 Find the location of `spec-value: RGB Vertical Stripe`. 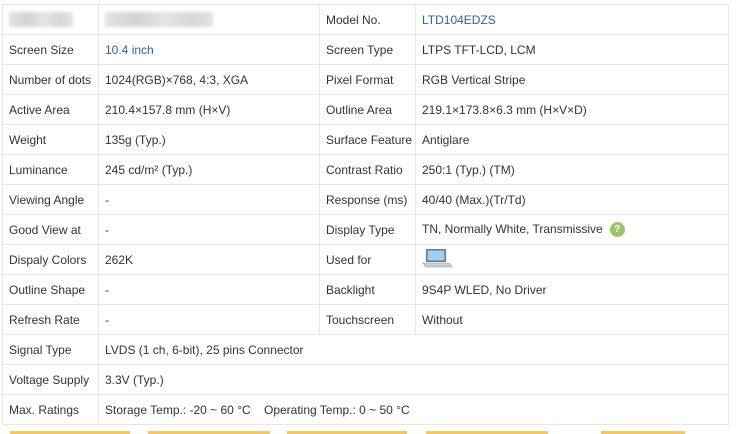

spec-value: RGB Vertical Stripe is located at coordinates (572, 79).